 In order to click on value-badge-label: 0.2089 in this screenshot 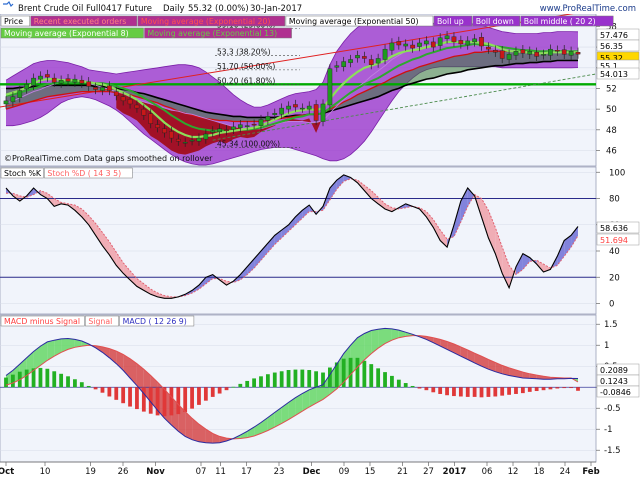, I will do `click(614, 370)`.